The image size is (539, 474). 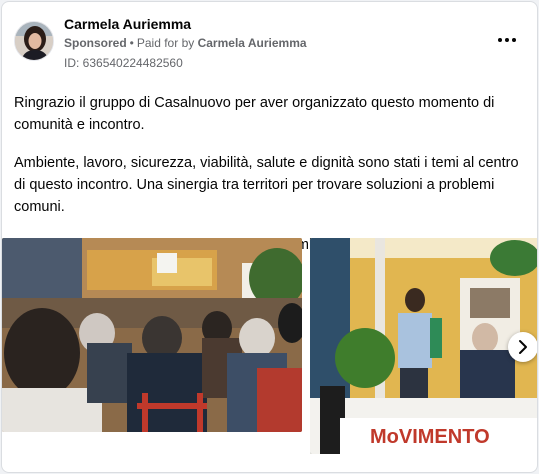 I want to click on more-options-button, so click(x=507, y=40).